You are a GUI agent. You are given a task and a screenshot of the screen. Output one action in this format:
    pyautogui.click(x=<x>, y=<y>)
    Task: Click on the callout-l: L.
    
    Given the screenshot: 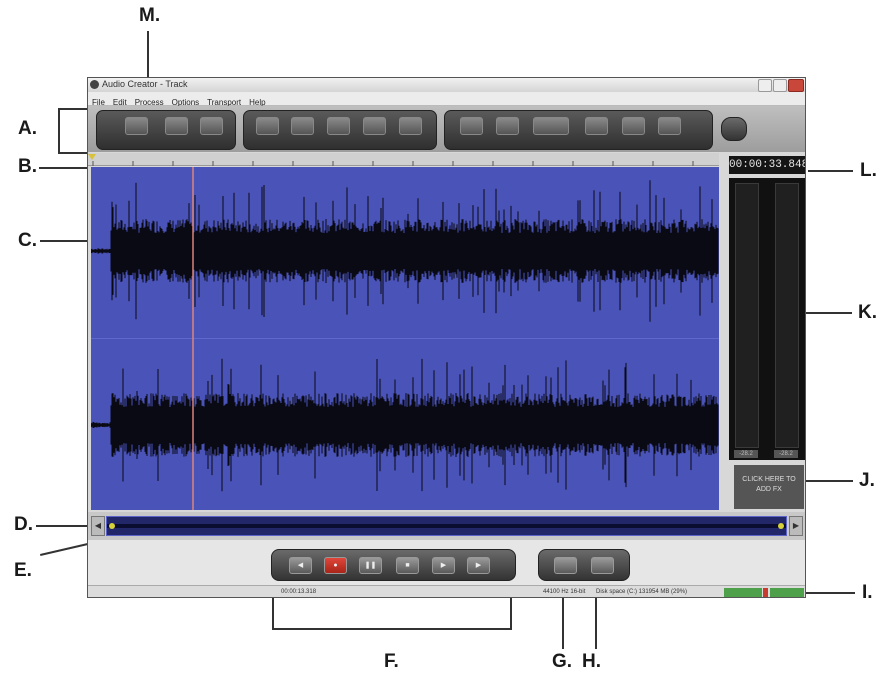 What is the action you would take?
    pyautogui.click(x=868, y=170)
    